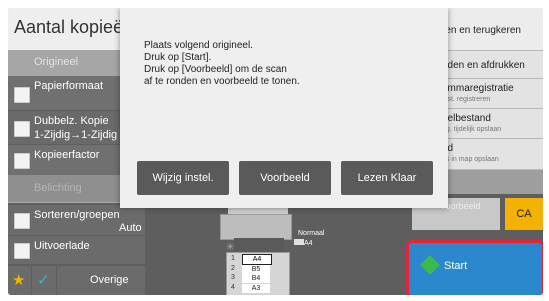 The height and width of the screenshot is (301, 549). What do you see at coordinates (62, 246) in the screenshot?
I see `uitvoerlade-label: Uitvoerlade` at bounding box center [62, 246].